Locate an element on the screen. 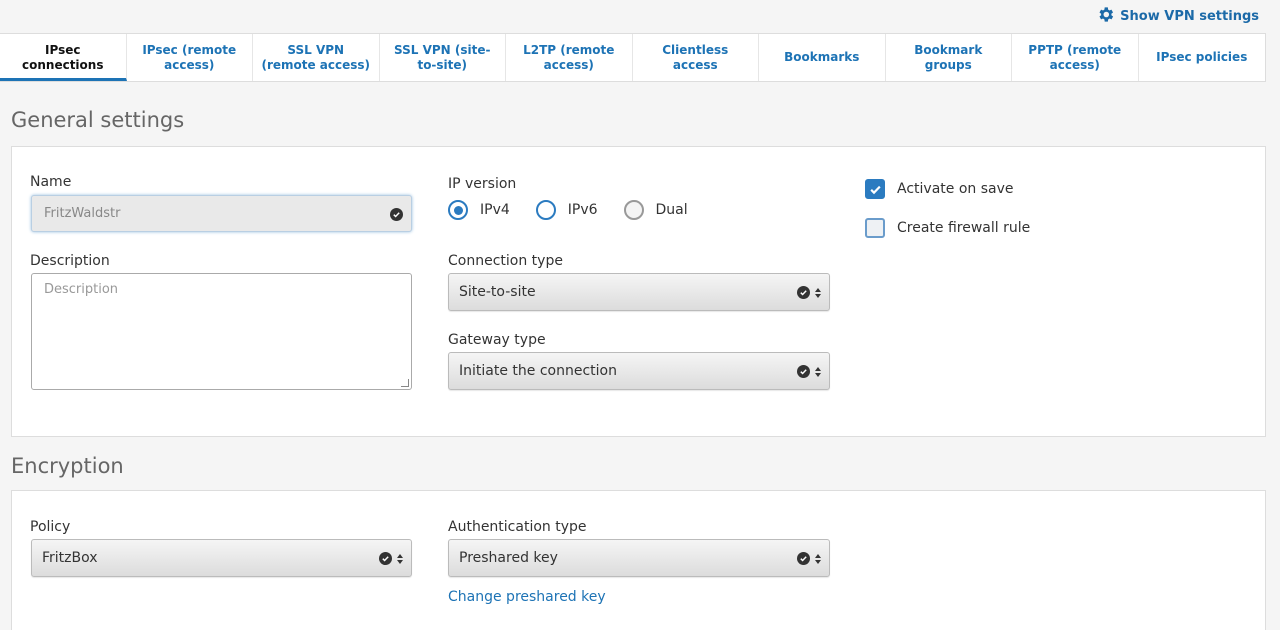  tab-ssl-vpn-remote-access: SSL VPN (remote access) is located at coordinates (316, 57).